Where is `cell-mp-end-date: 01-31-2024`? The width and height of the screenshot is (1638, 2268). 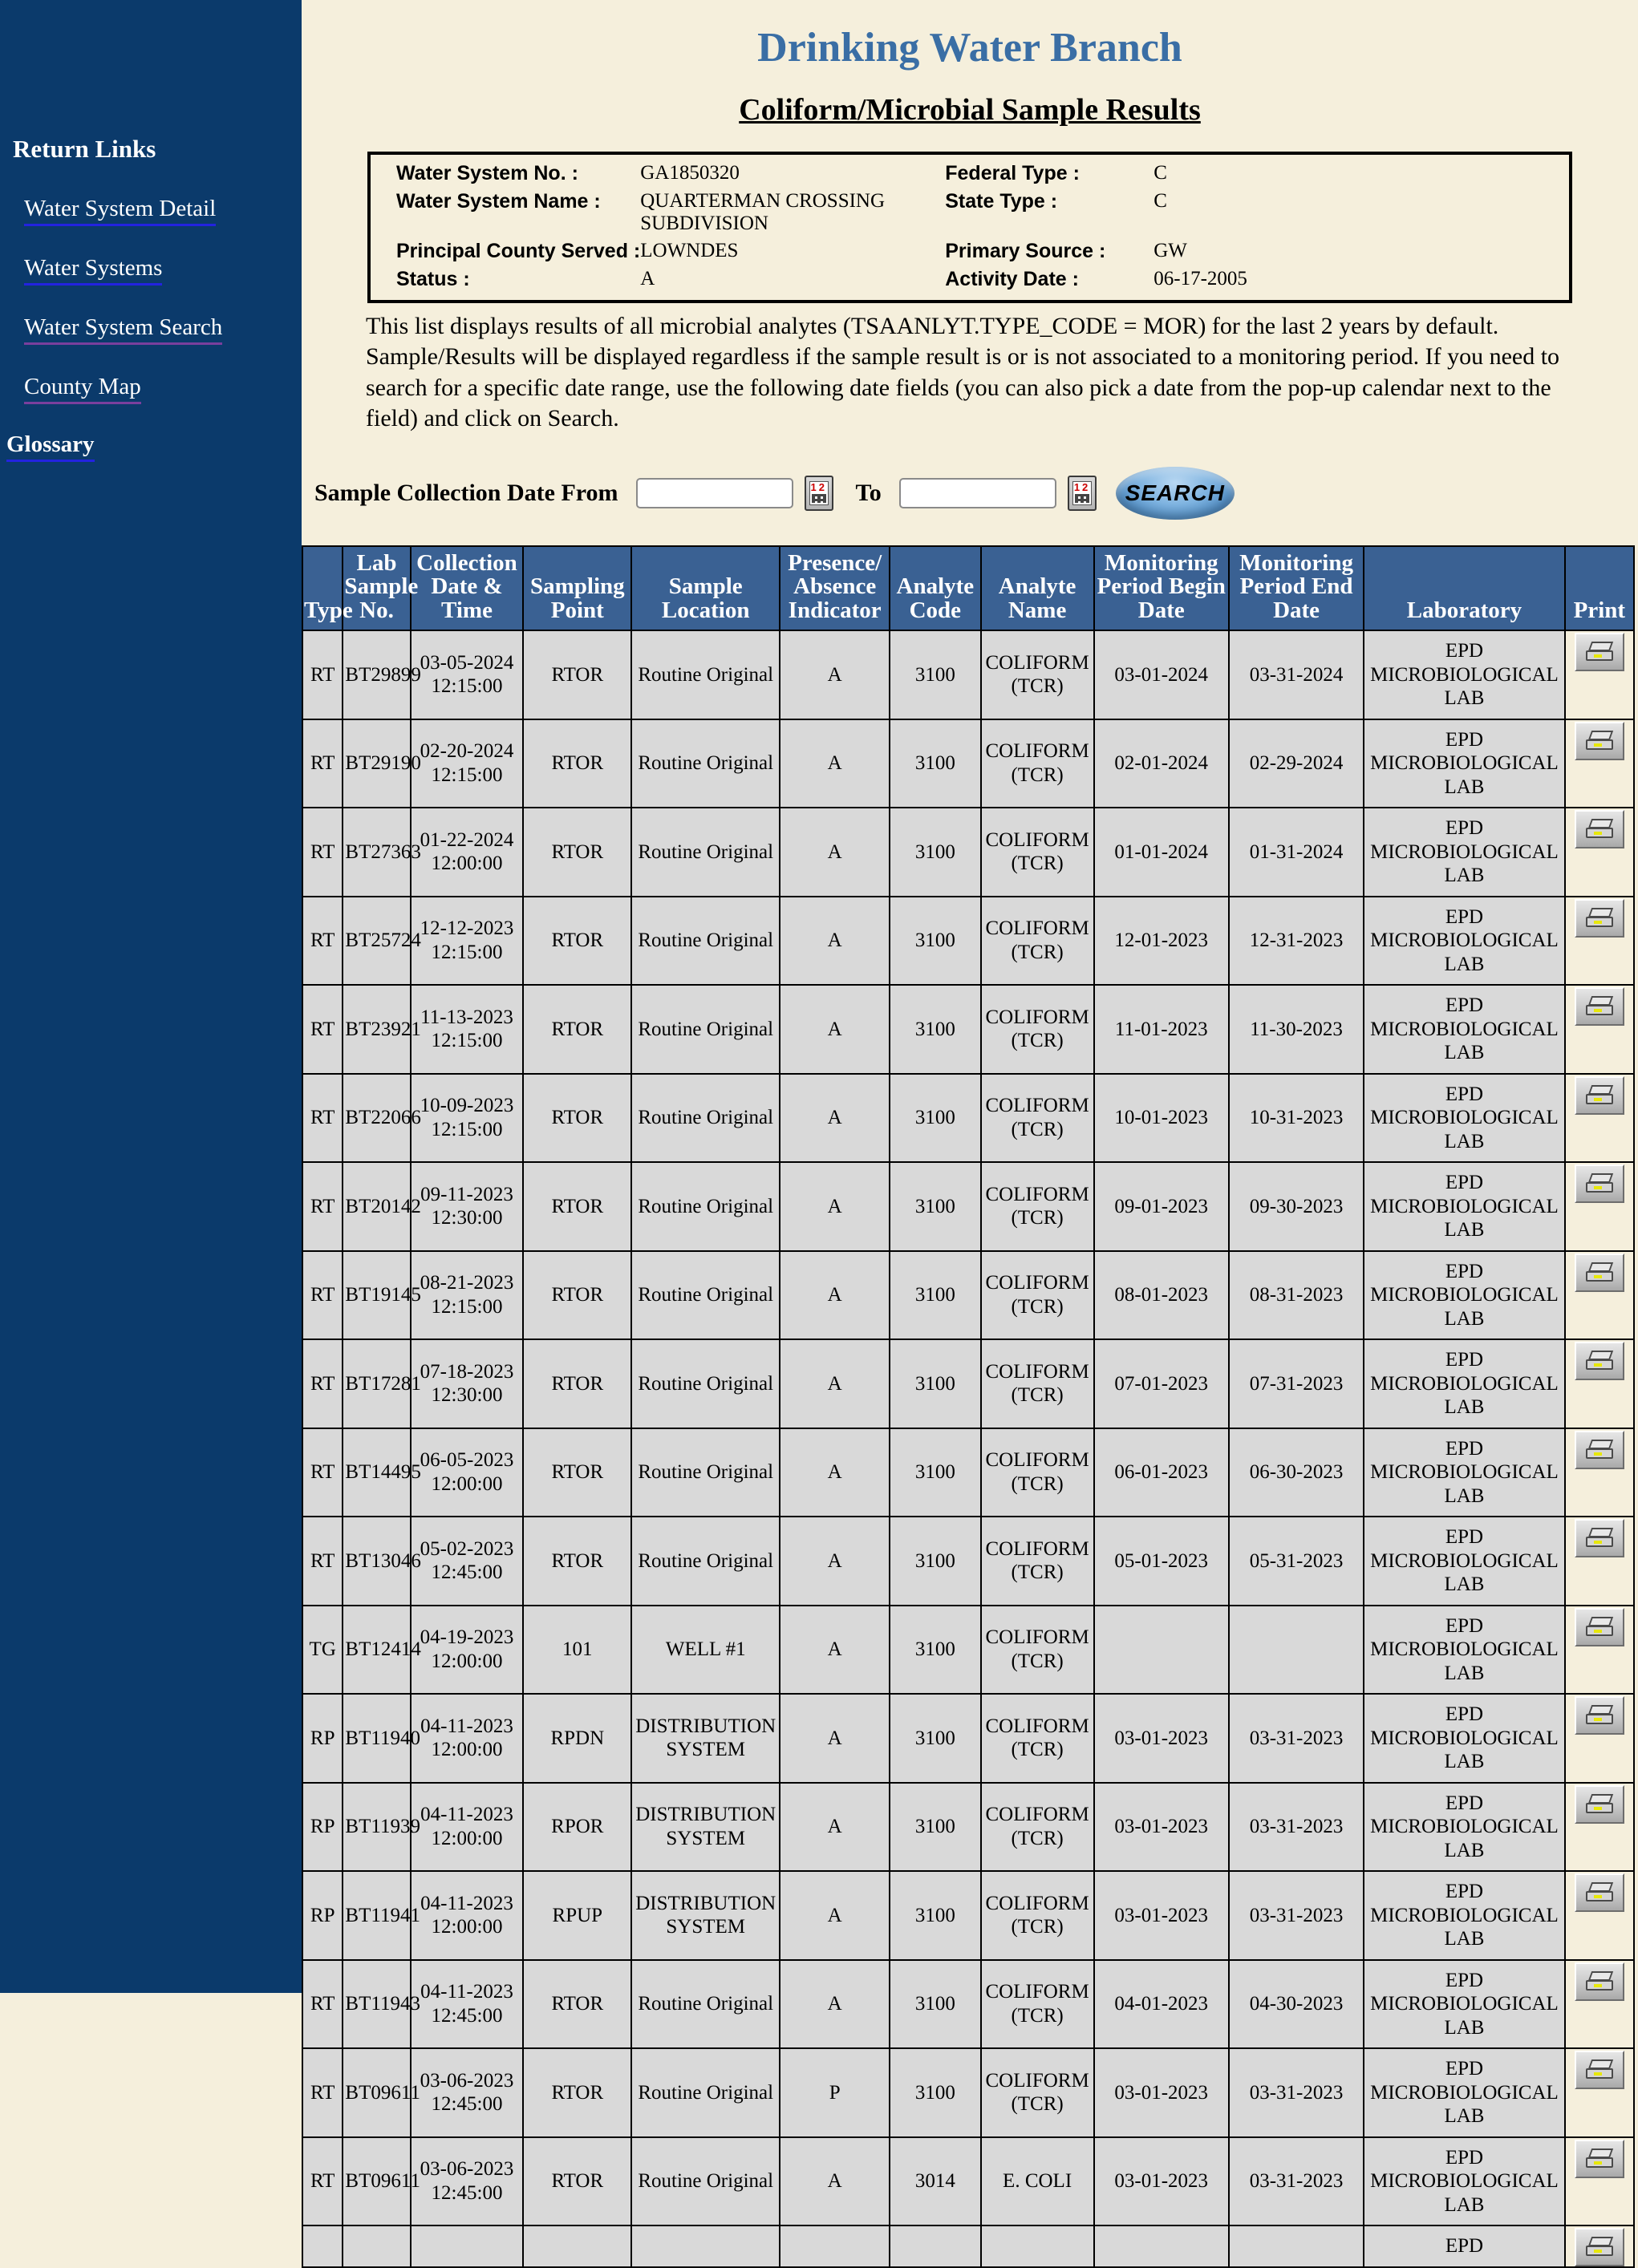
cell-mp-end-date: 01-31-2024 is located at coordinates (1296, 852).